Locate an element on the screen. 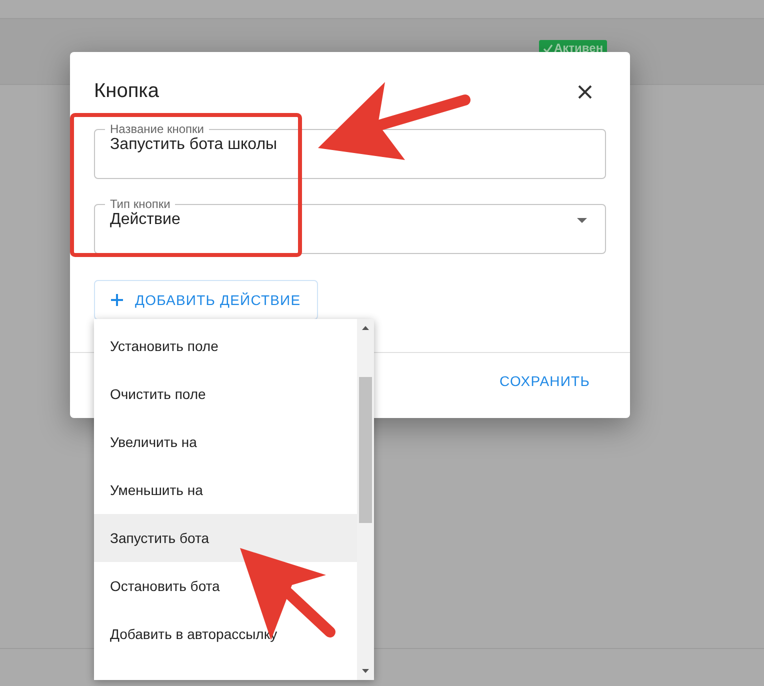 The height and width of the screenshot is (686, 764). add-action-button: ДОБАВИТЬ ДЕЙСТВИЕ is located at coordinates (206, 300).